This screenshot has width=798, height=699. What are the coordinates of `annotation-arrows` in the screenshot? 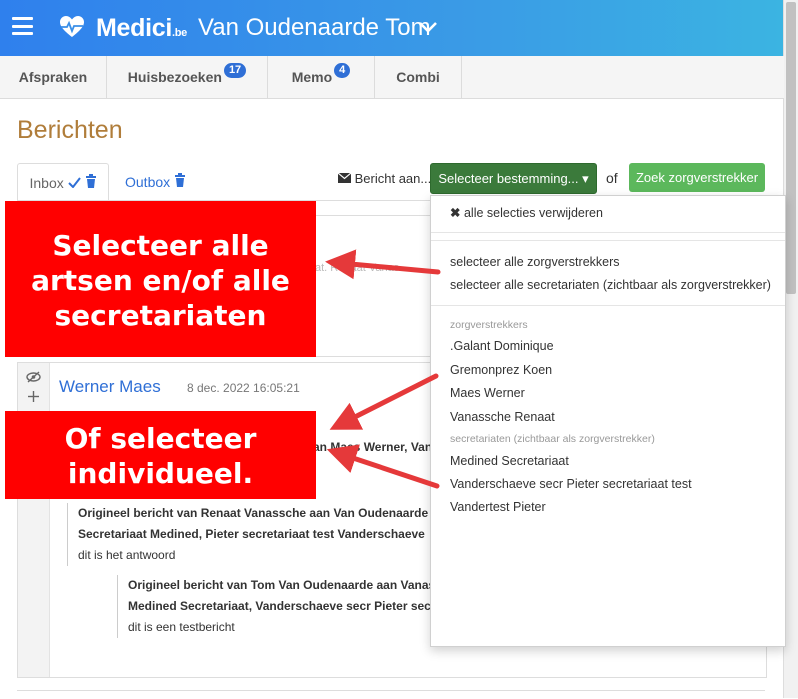 It's located at (383, 369).